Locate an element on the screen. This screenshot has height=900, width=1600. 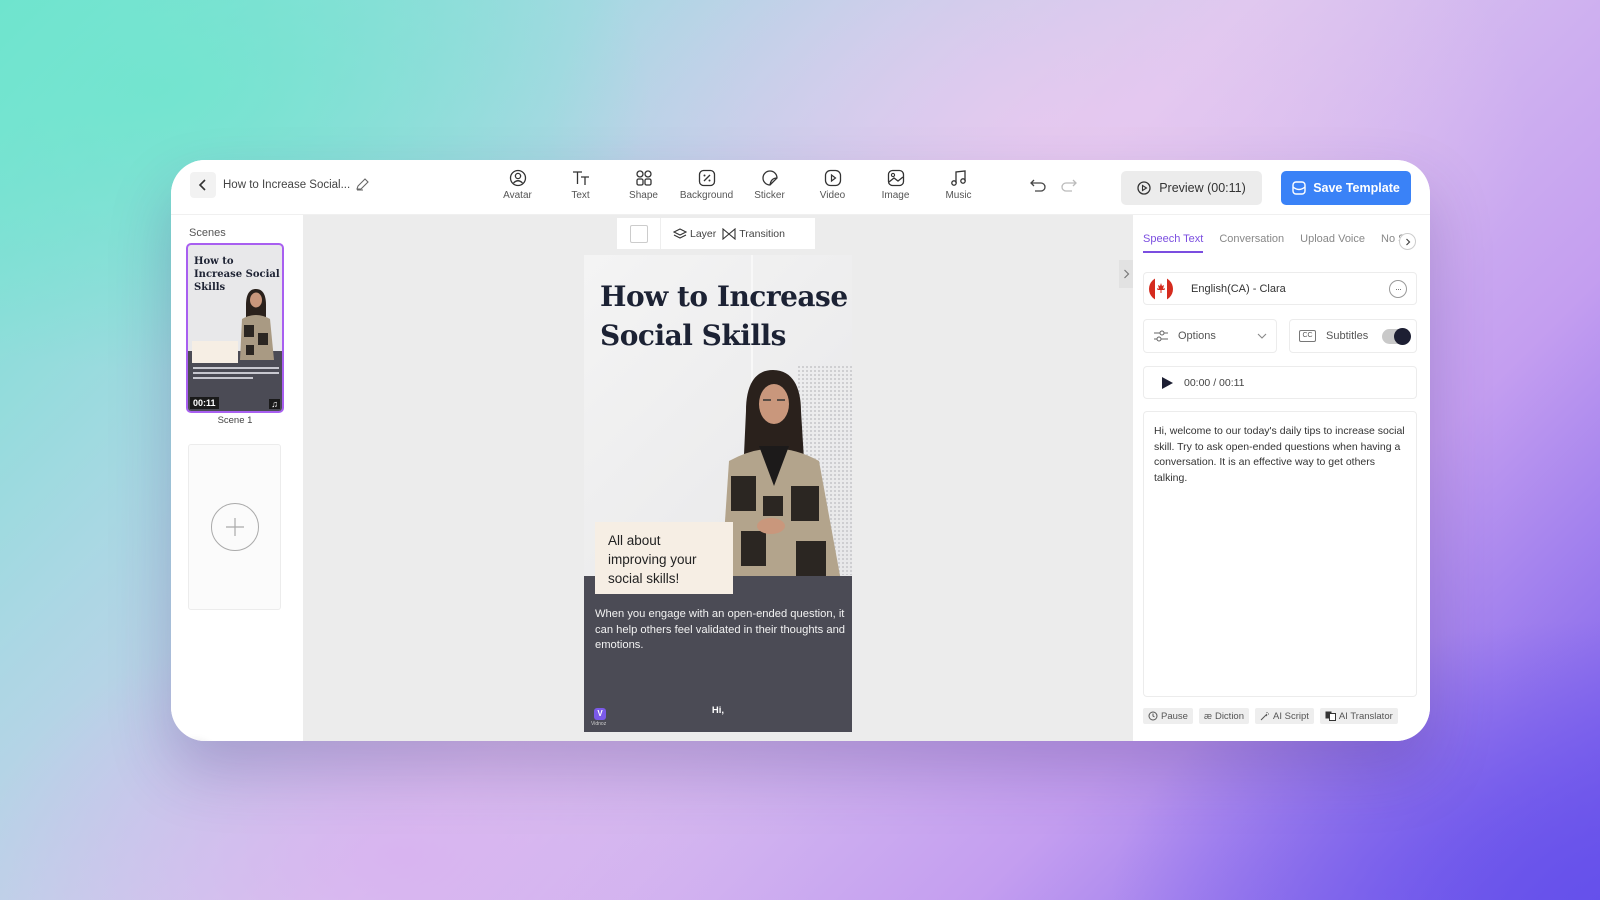
closed-caption-icon: CC is located at coordinates (1307, 336).